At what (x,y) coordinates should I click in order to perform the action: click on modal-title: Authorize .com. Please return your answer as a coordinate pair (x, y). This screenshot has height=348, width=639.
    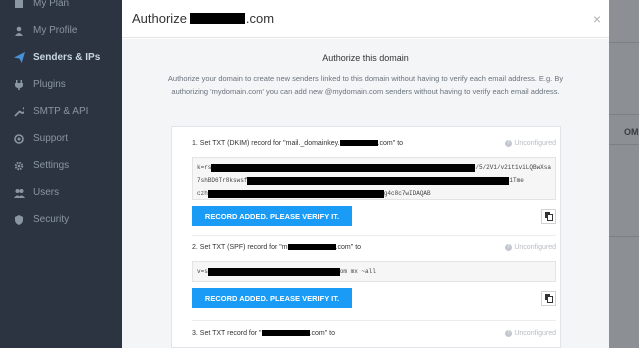
    Looking at the image, I should click on (203, 18).